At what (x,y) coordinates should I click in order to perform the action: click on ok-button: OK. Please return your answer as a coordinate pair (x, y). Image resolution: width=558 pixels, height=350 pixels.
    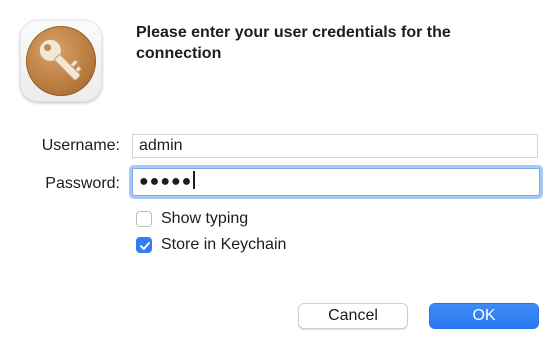
    Looking at the image, I should click on (484, 316).